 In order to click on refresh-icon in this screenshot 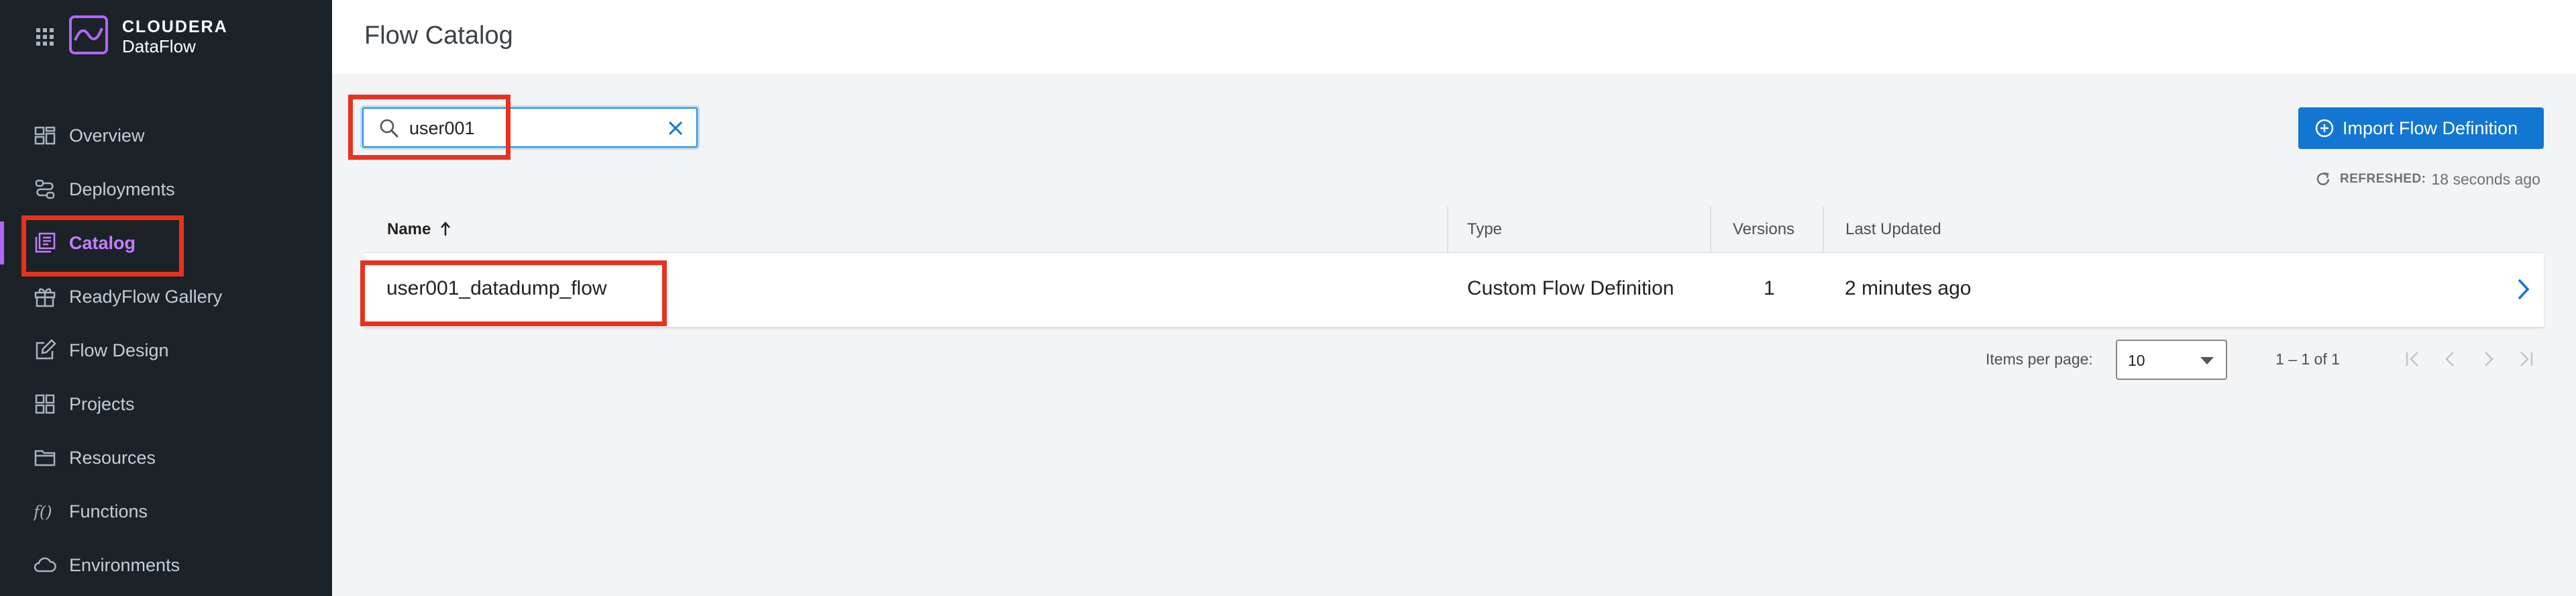, I will do `click(2323, 179)`.